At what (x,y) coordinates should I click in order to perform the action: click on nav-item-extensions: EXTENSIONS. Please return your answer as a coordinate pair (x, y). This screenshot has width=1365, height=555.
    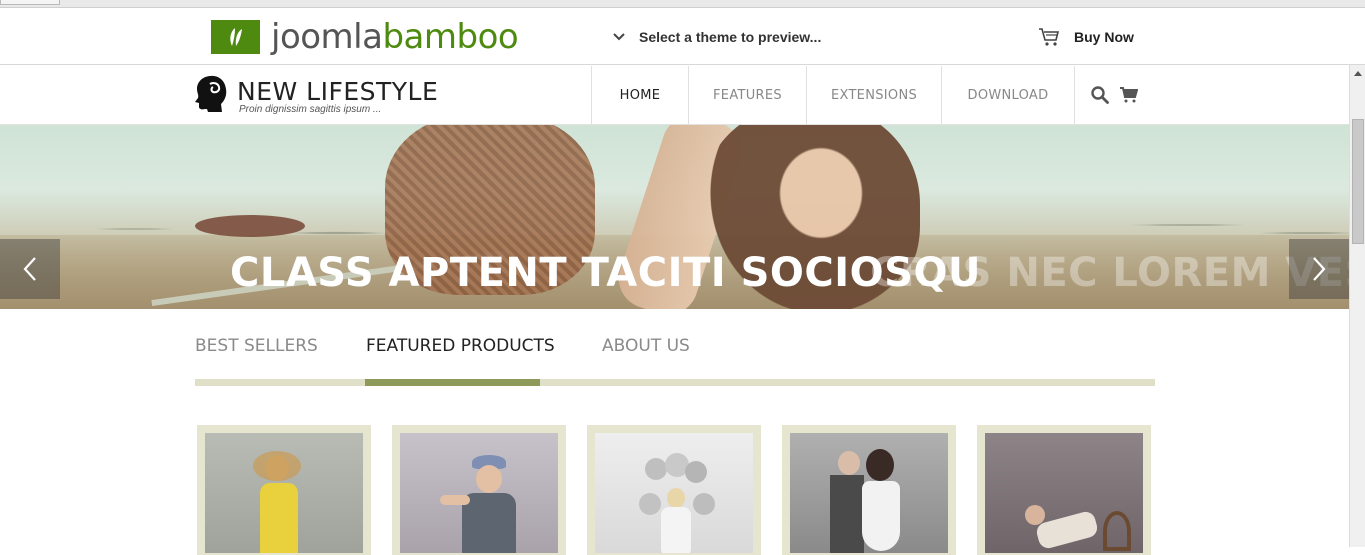
    Looking at the image, I should click on (873, 95).